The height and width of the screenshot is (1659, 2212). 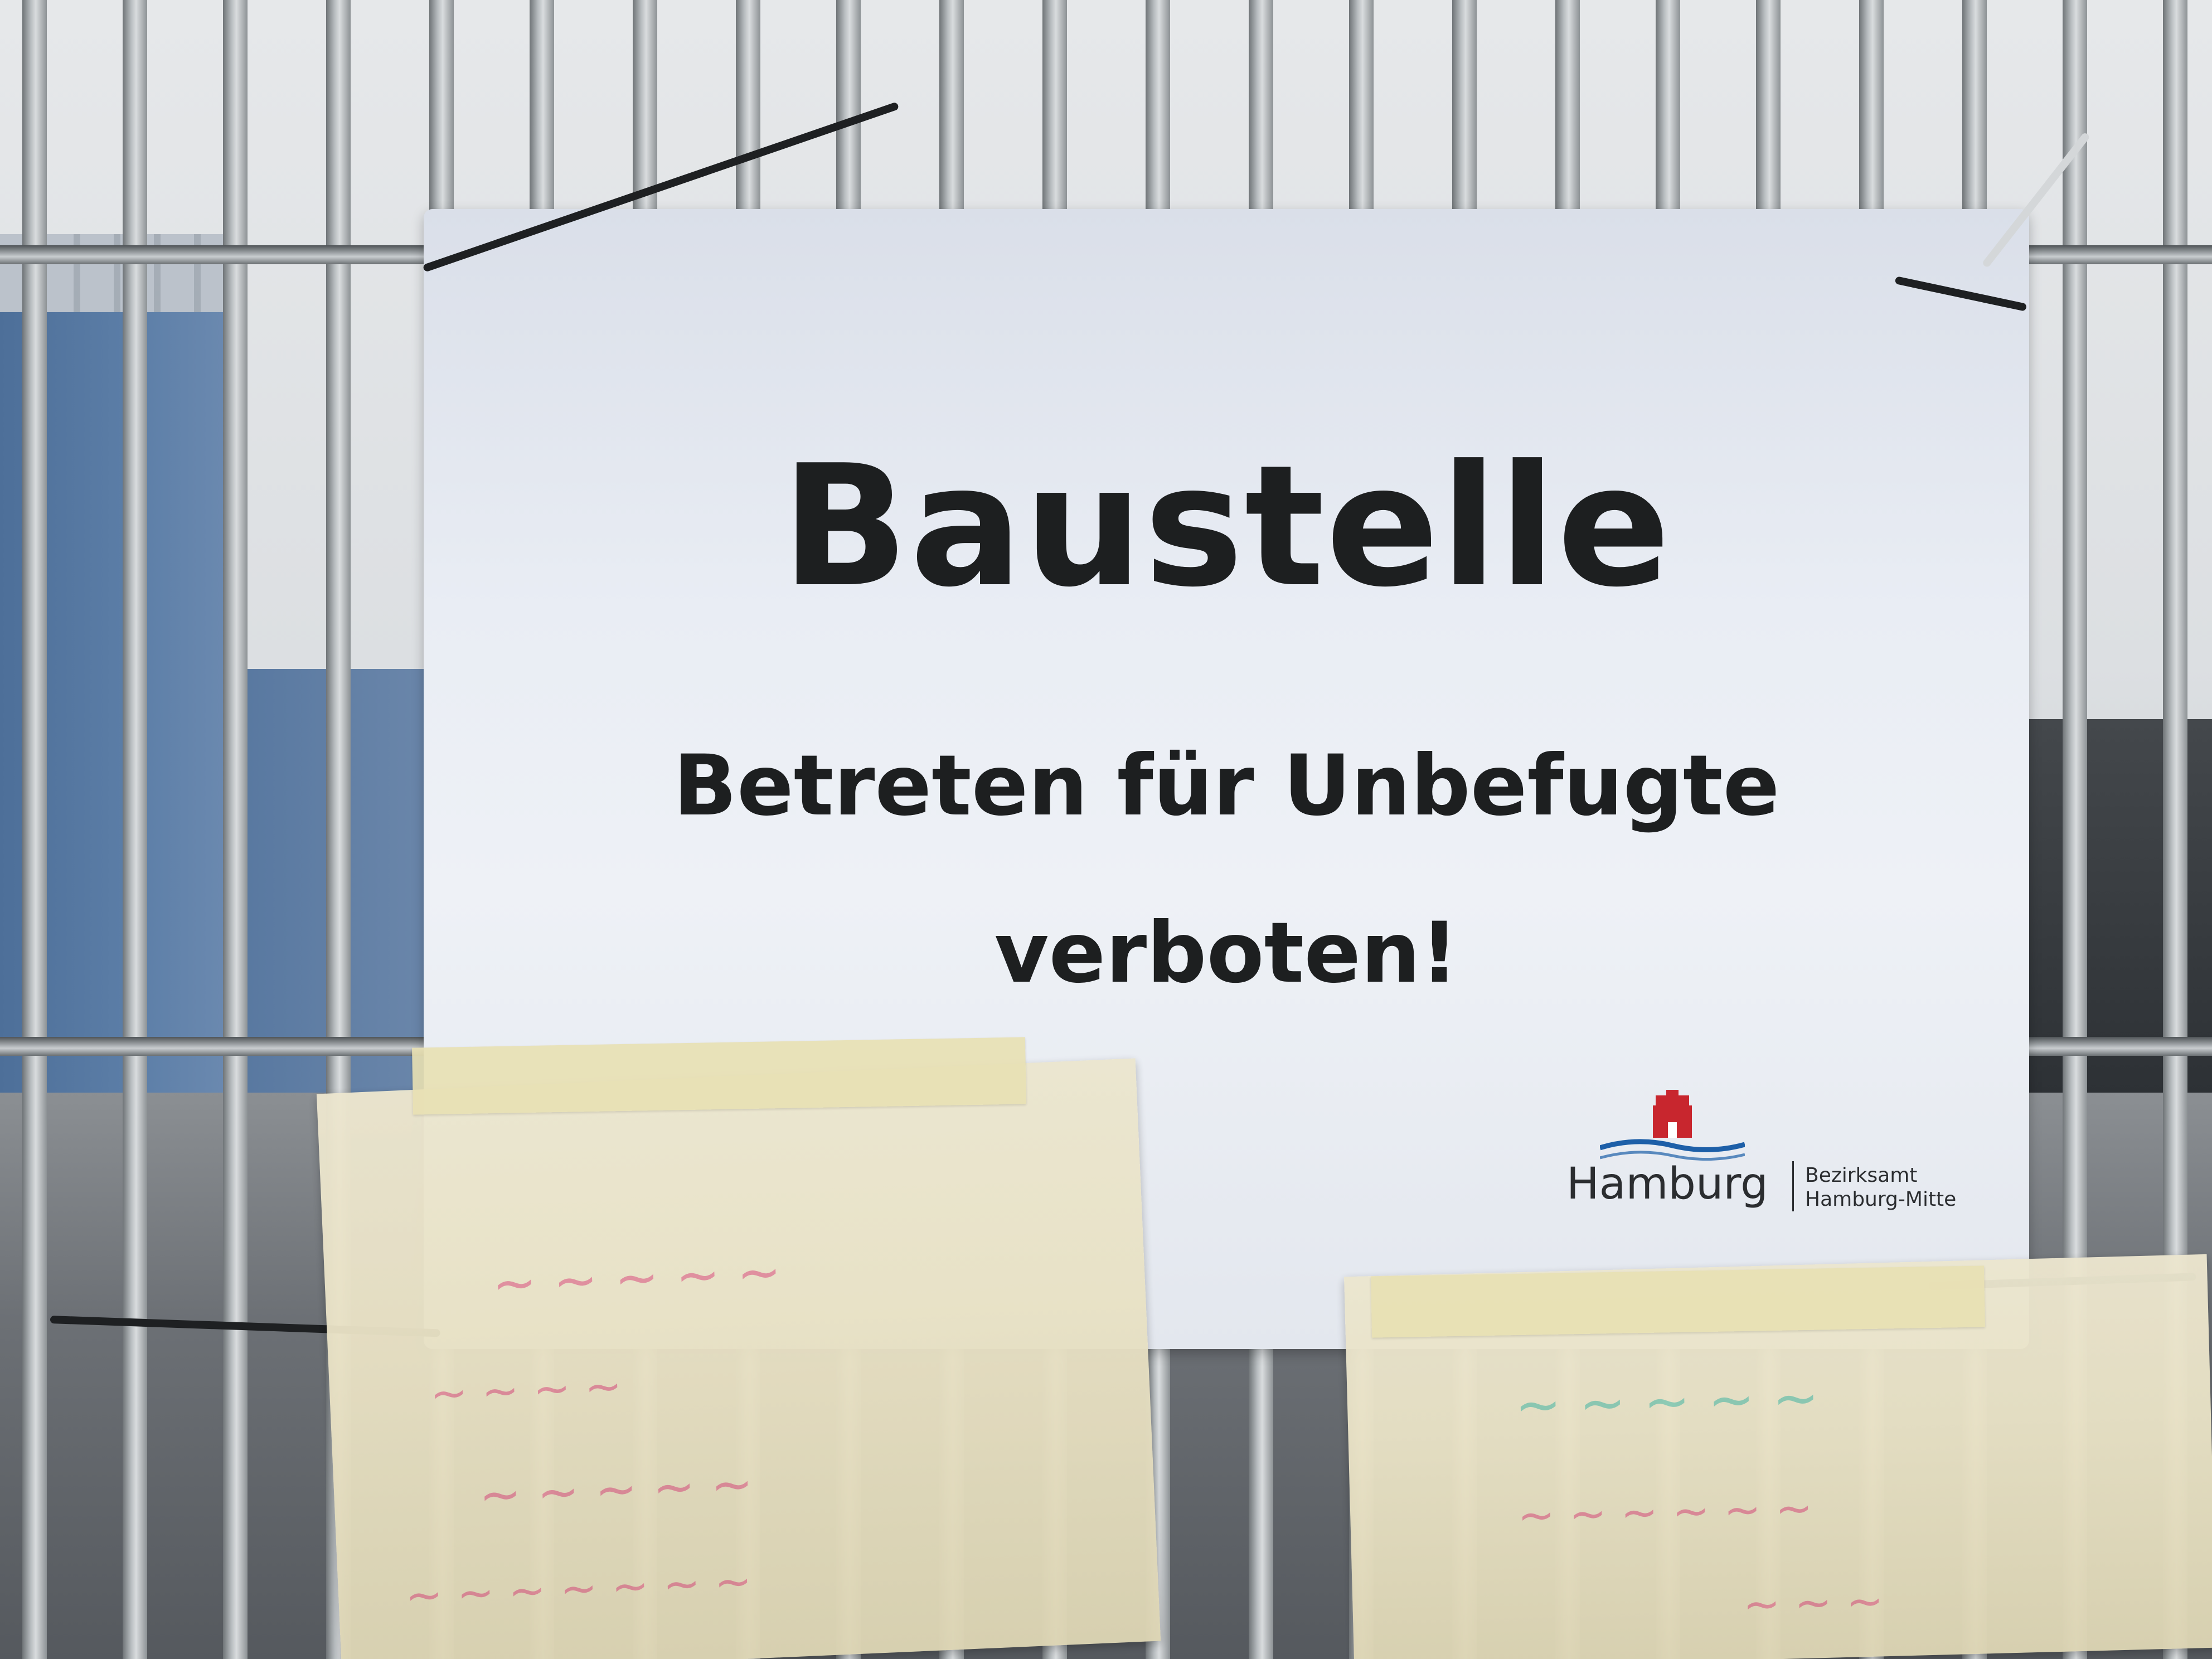 I want to click on hamburg-castle-icon, so click(x=1673, y=1125).